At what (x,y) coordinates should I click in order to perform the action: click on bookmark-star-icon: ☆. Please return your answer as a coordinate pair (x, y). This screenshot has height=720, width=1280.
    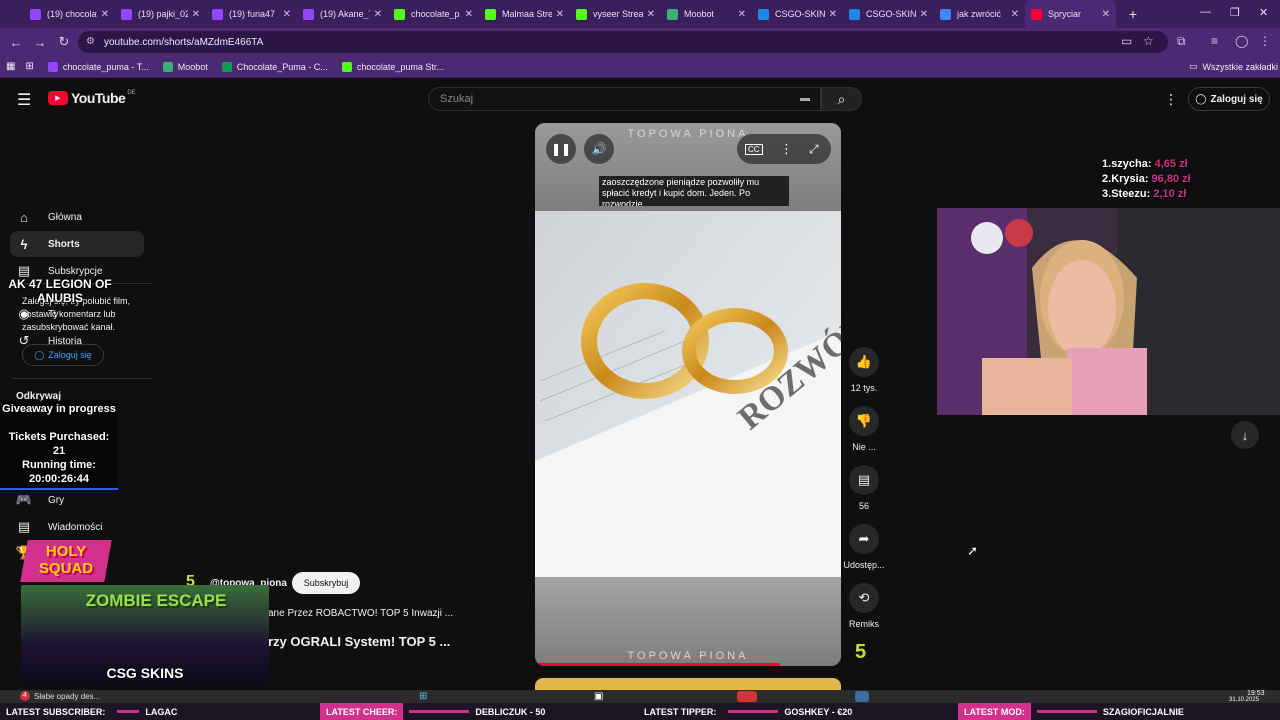
    Looking at the image, I should click on (1148, 41).